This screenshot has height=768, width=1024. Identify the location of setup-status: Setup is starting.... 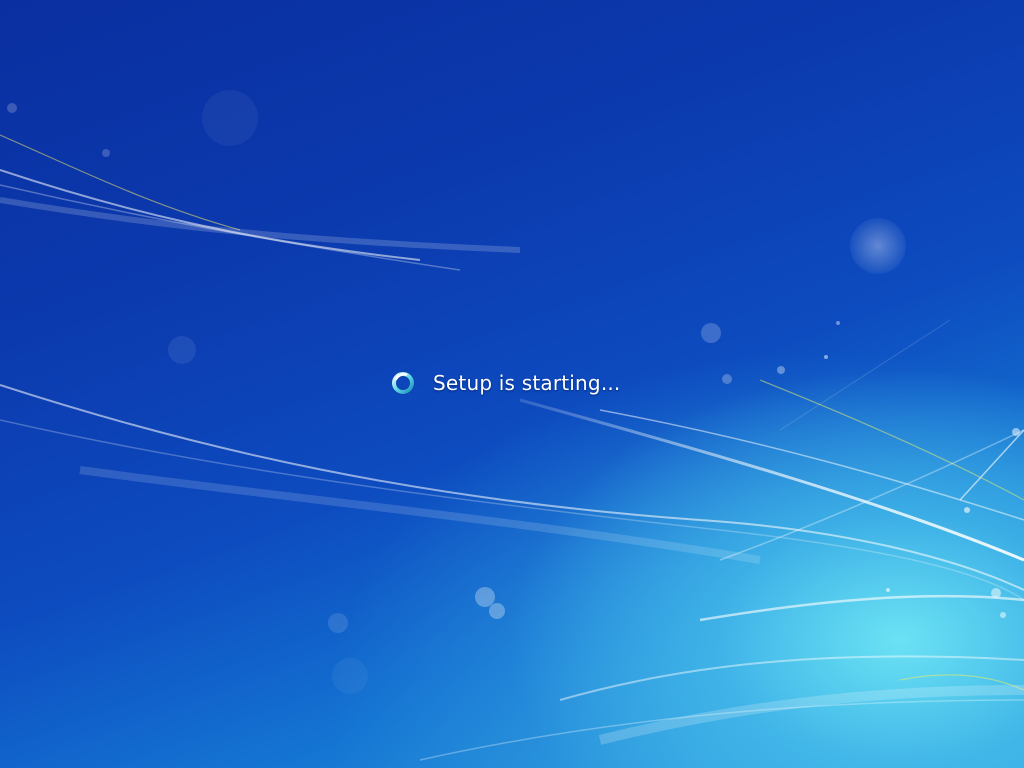
(505, 383).